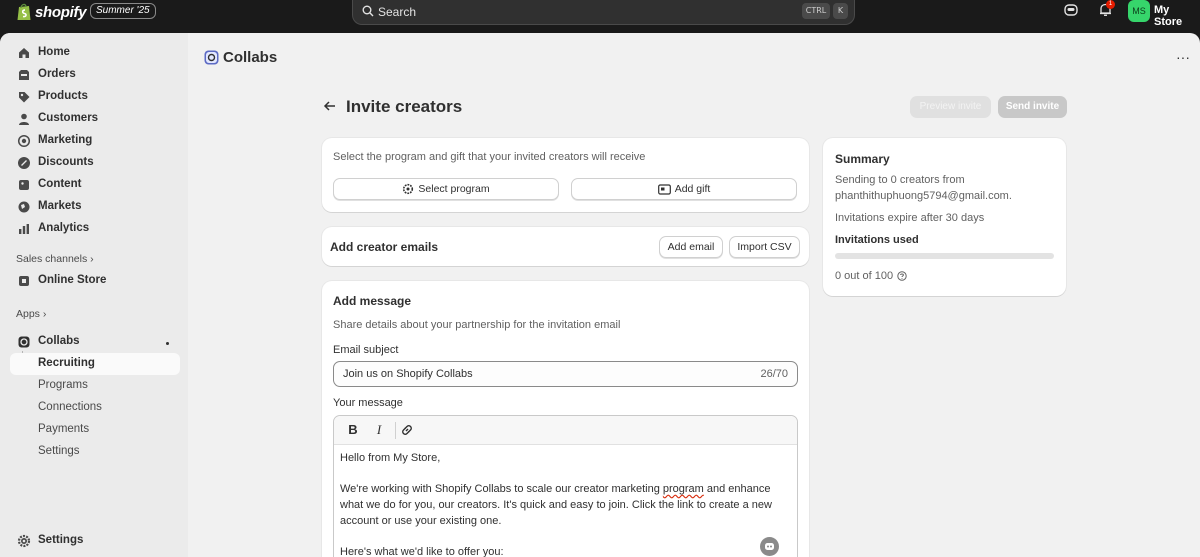 The height and width of the screenshot is (557, 1200). What do you see at coordinates (923, 196) in the screenshot?
I see `sender-email: phanthithuphuong5794@gmail.com.` at bounding box center [923, 196].